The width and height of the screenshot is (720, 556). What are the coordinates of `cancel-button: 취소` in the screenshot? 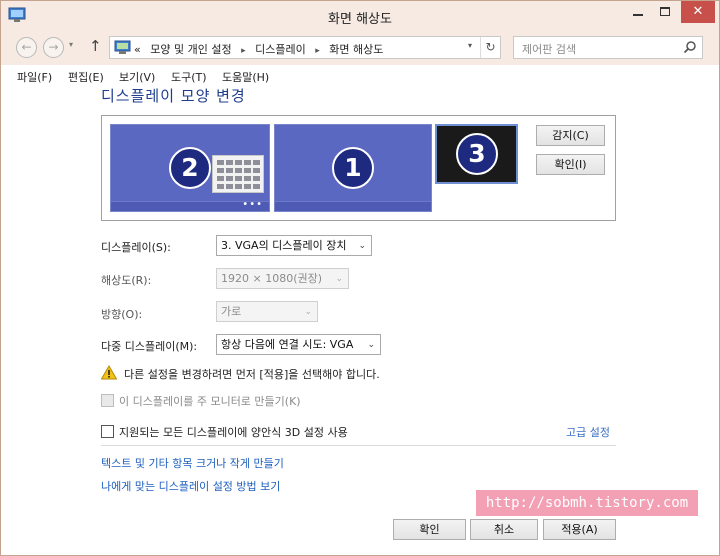 It's located at (504, 529).